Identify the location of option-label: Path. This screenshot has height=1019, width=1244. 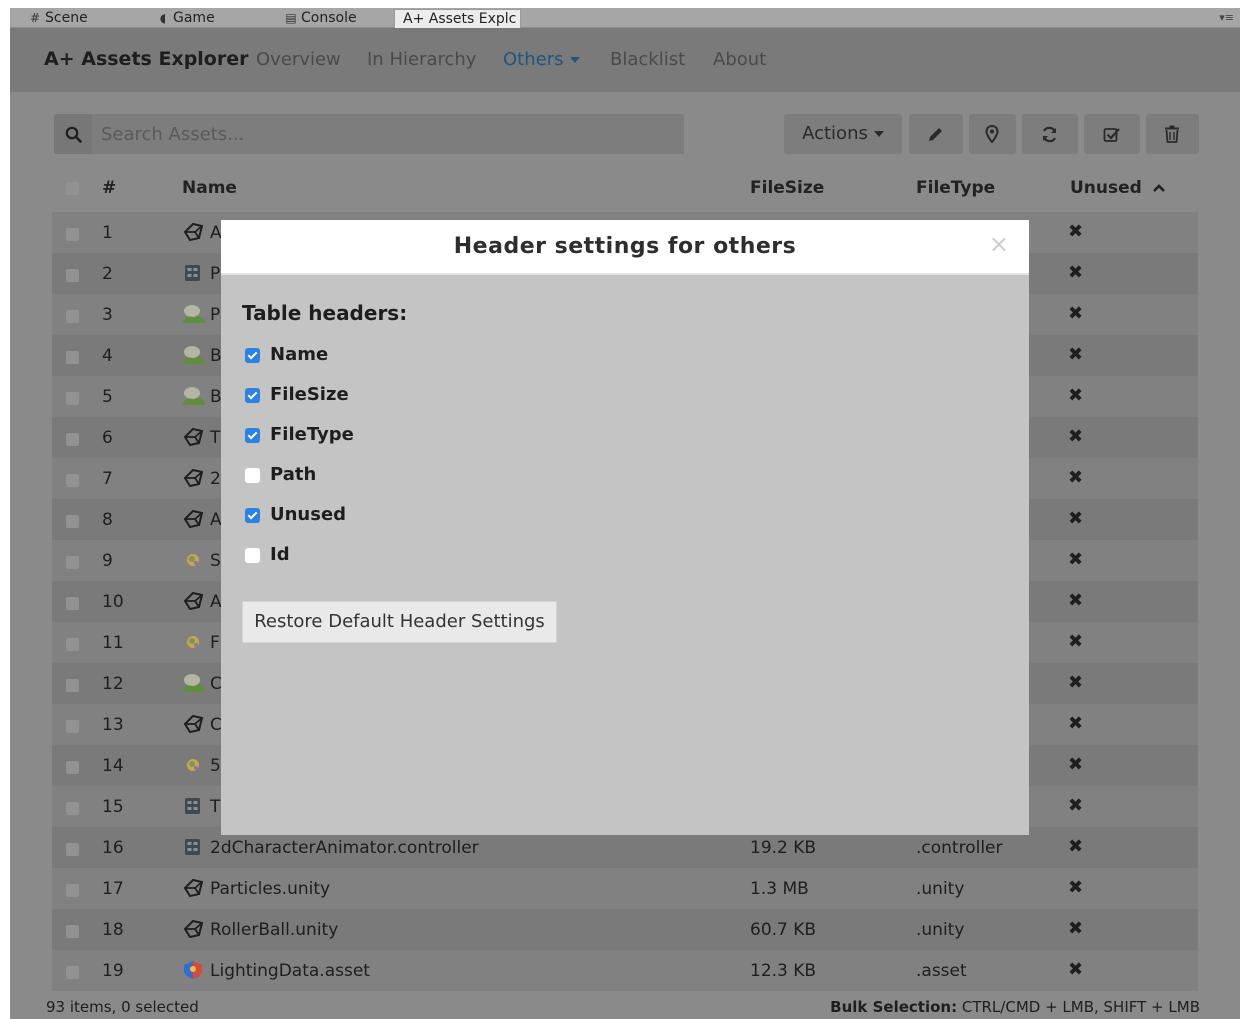
(293, 474).